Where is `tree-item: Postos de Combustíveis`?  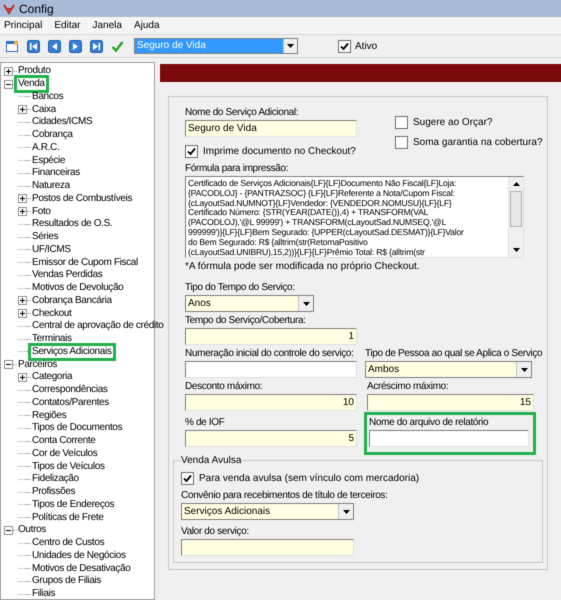
tree-item: Postos de Combustíveis is located at coordinates (82, 198).